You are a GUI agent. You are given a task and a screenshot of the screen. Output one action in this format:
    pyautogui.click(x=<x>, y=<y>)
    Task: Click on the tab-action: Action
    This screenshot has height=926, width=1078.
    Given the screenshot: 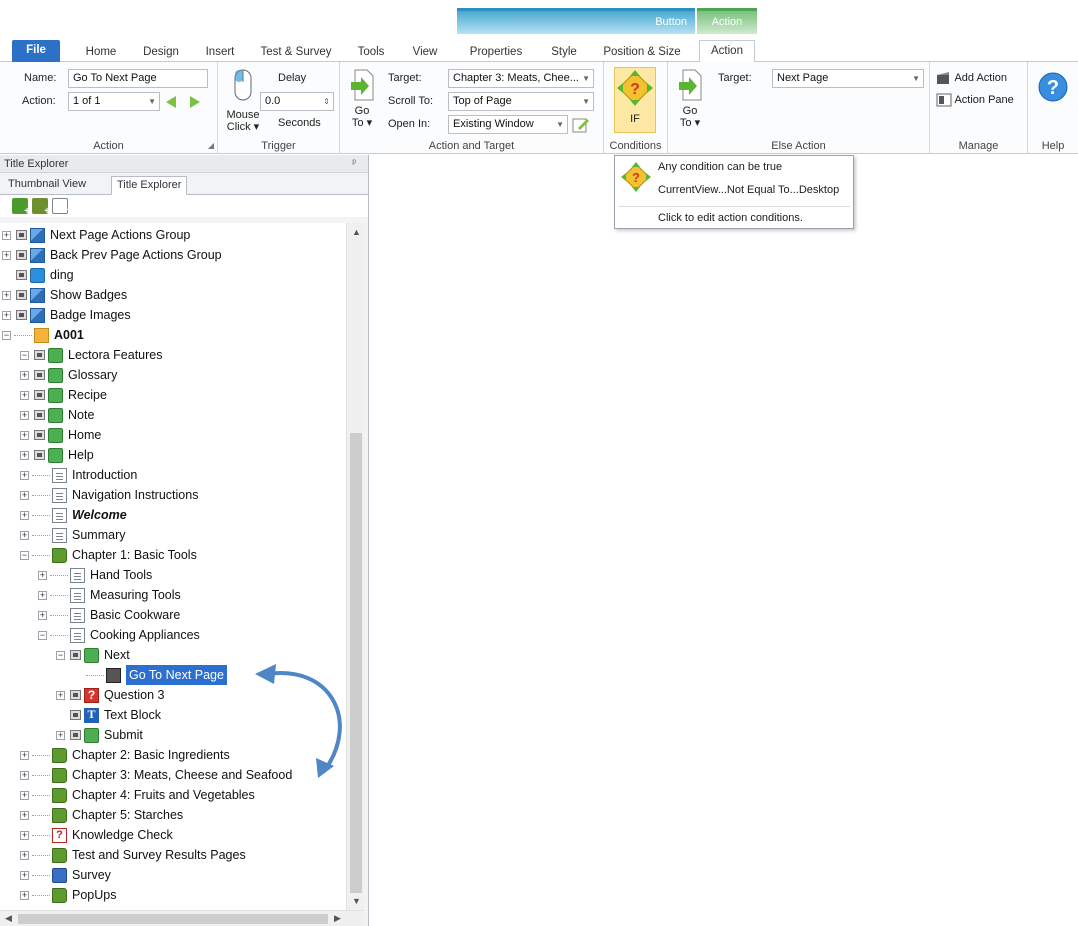 What is the action you would take?
    pyautogui.click(x=727, y=51)
    